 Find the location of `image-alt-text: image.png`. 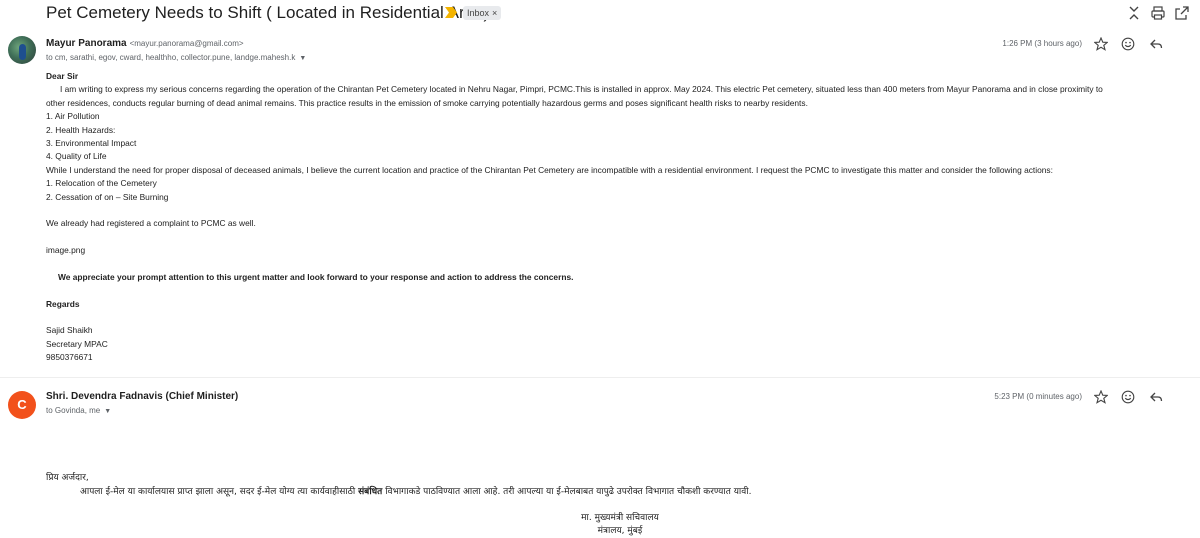

image-alt-text: image.png is located at coordinates (66, 250).